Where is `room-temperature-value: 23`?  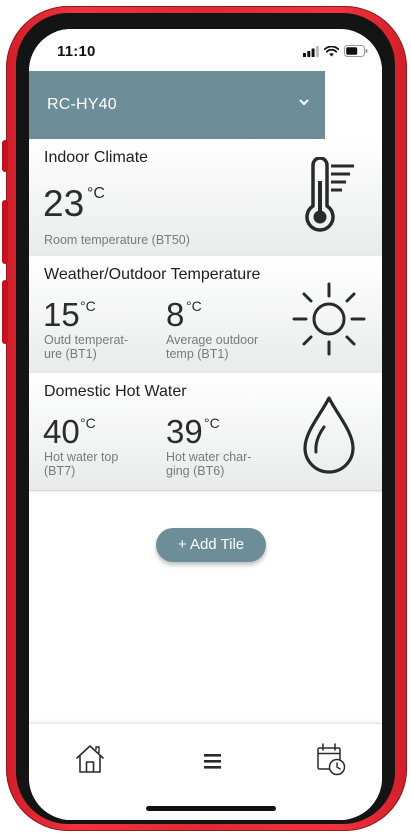 room-temperature-value: 23 is located at coordinates (64, 203).